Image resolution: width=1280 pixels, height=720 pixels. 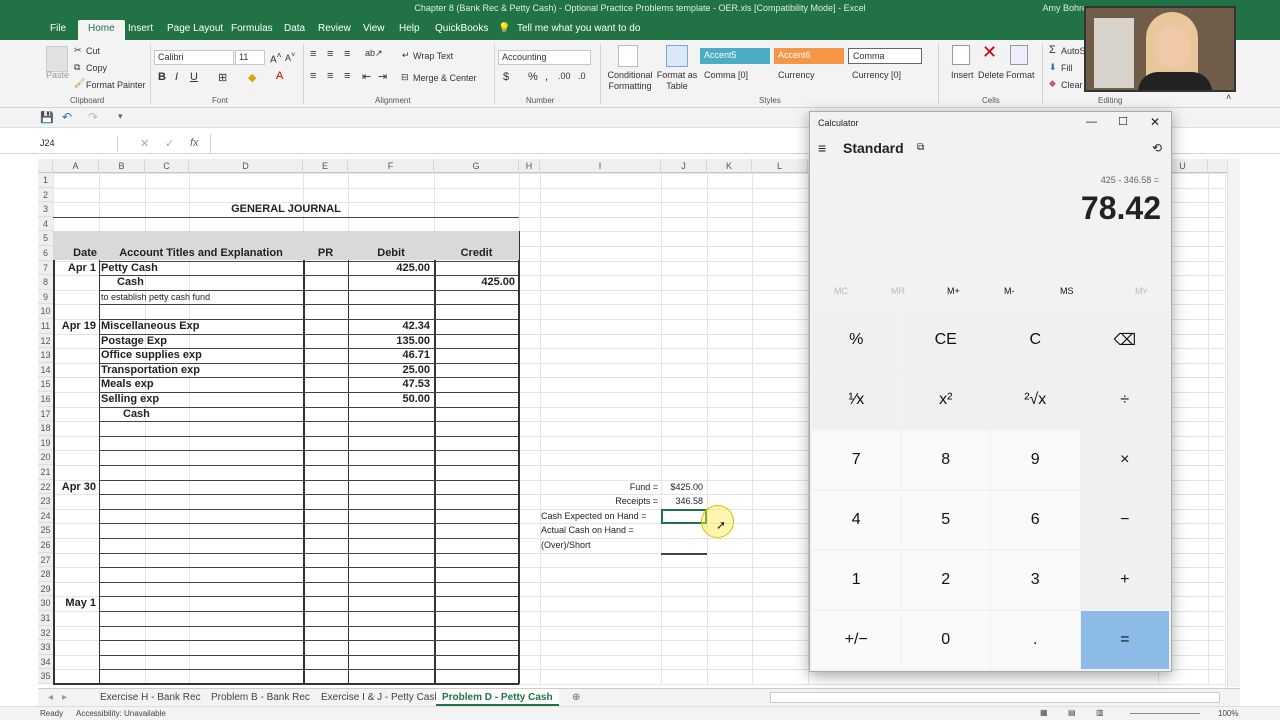 What do you see at coordinates (279, 76) in the screenshot?
I see `font-color-icon: A` at bounding box center [279, 76].